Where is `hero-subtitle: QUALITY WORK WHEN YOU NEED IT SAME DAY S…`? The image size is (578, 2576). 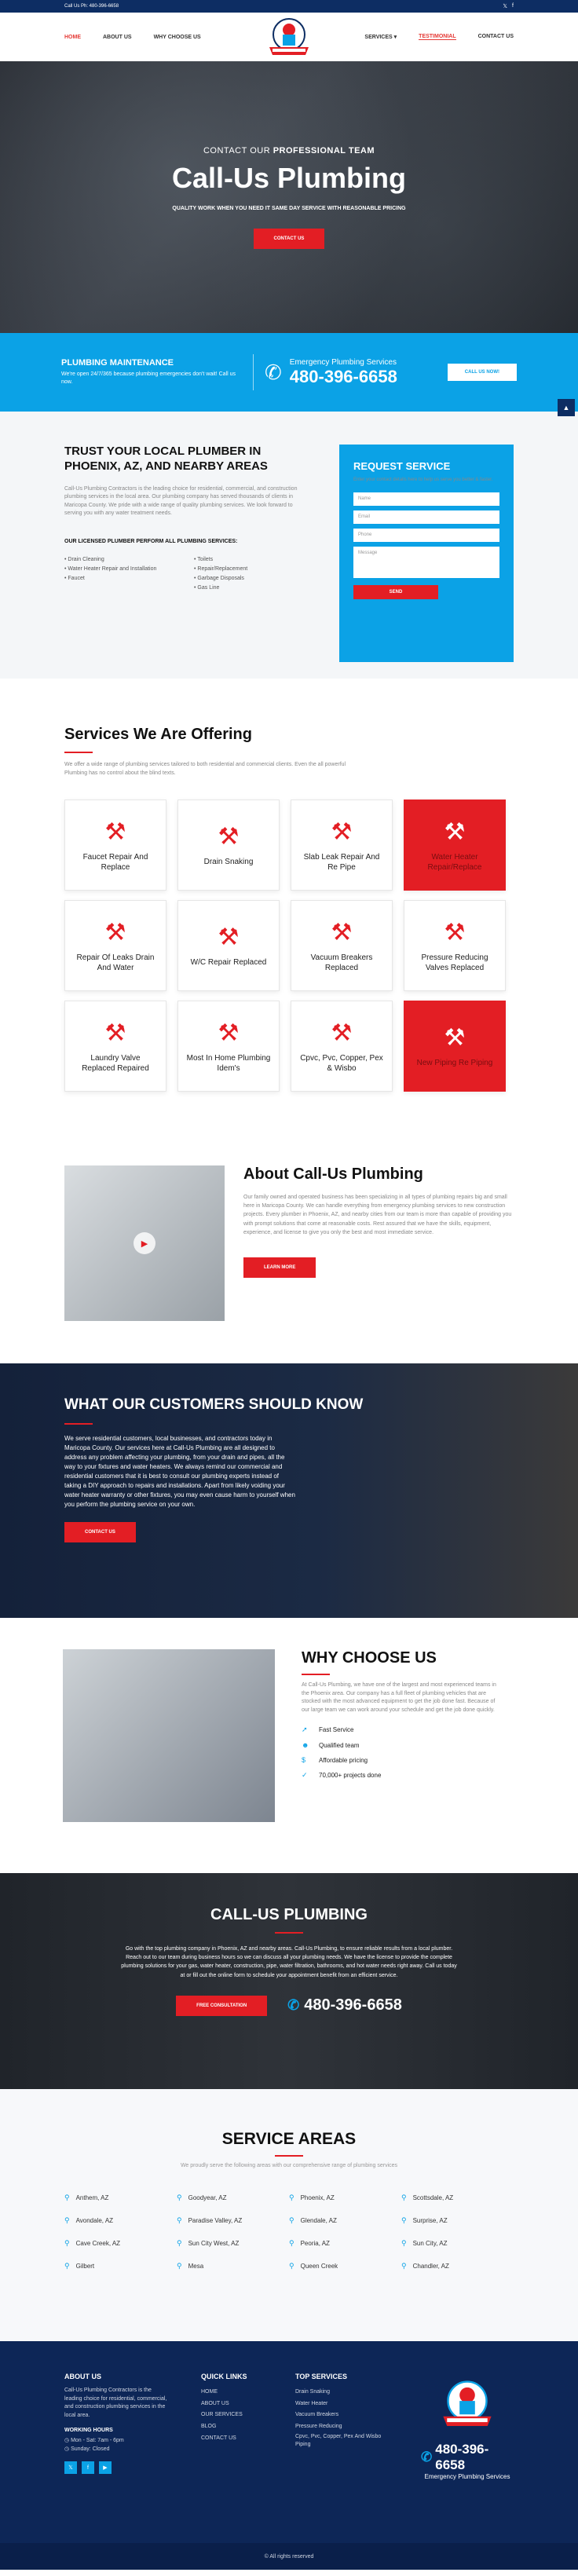 hero-subtitle: QUALITY WORK WHEN YOU NEED IT SAME DAY S… is located at coordinates (289, 208).